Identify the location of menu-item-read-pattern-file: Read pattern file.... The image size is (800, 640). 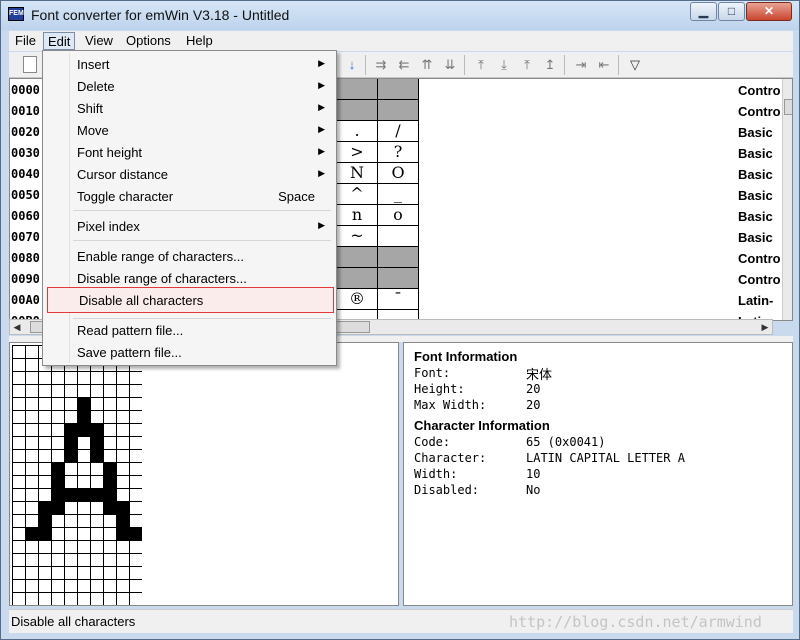
(189, 331).